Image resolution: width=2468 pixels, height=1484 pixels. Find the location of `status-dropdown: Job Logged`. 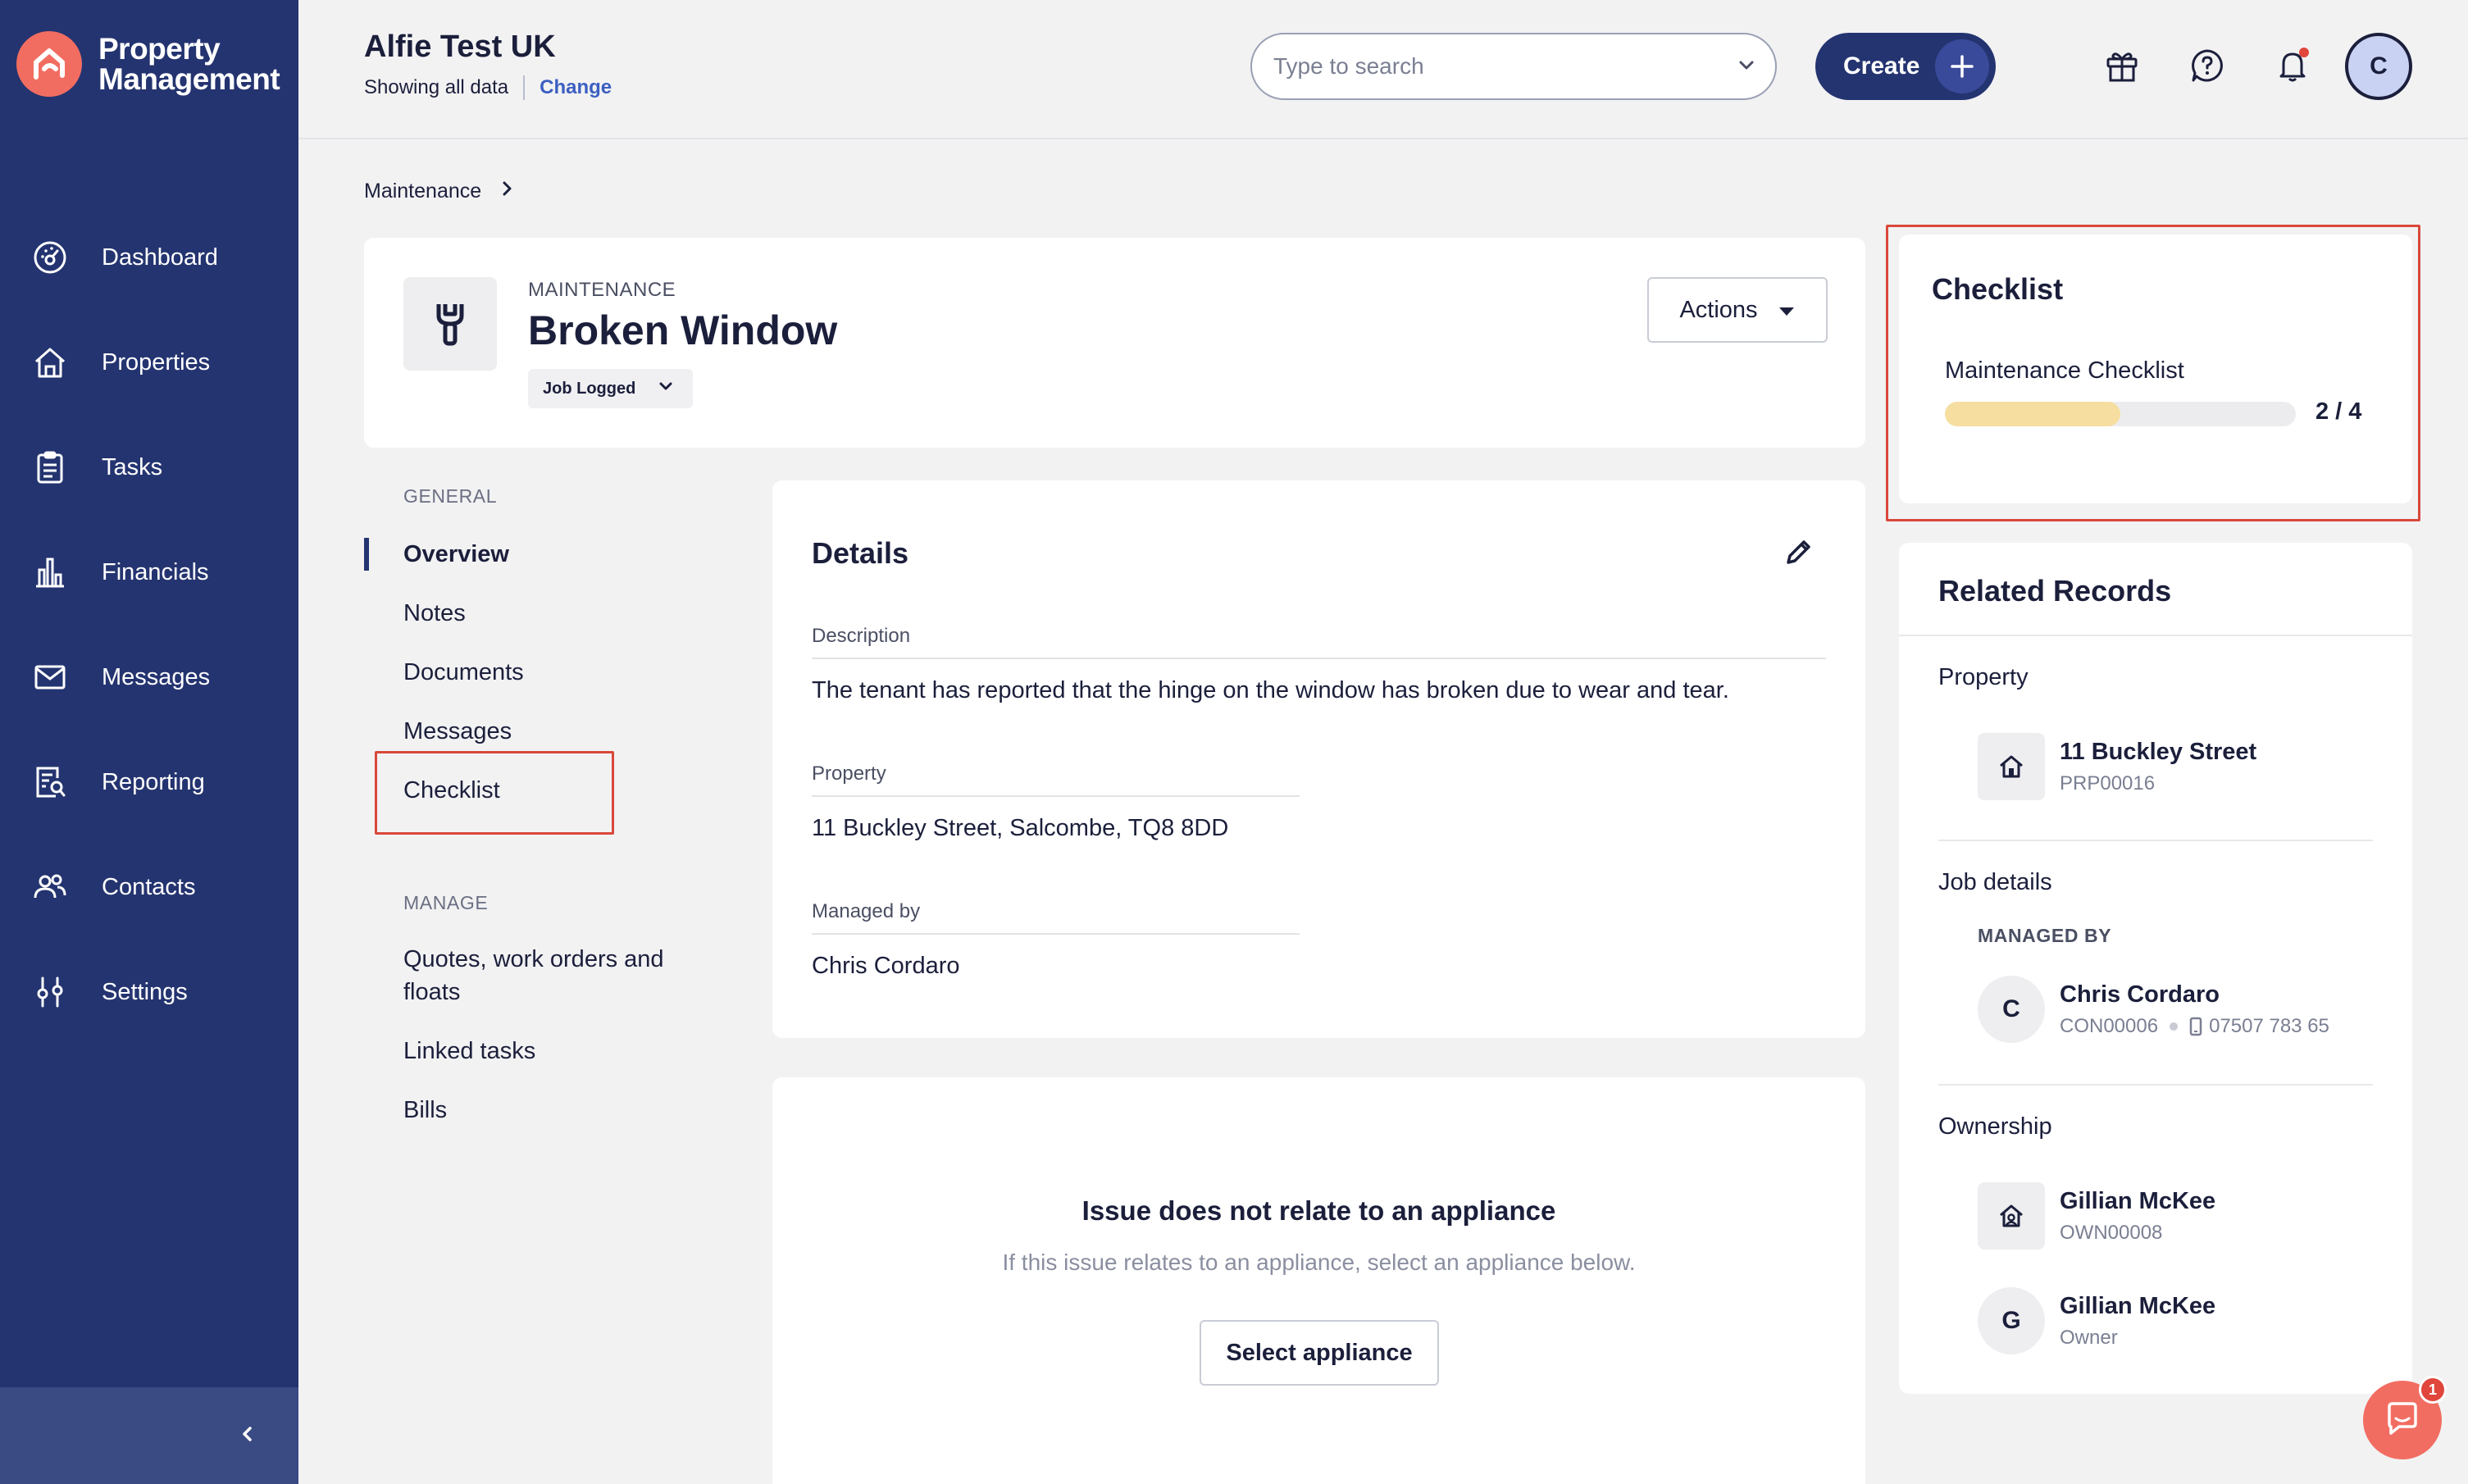

status-dropdown: Job Logged is located at coordinates (611, 388).